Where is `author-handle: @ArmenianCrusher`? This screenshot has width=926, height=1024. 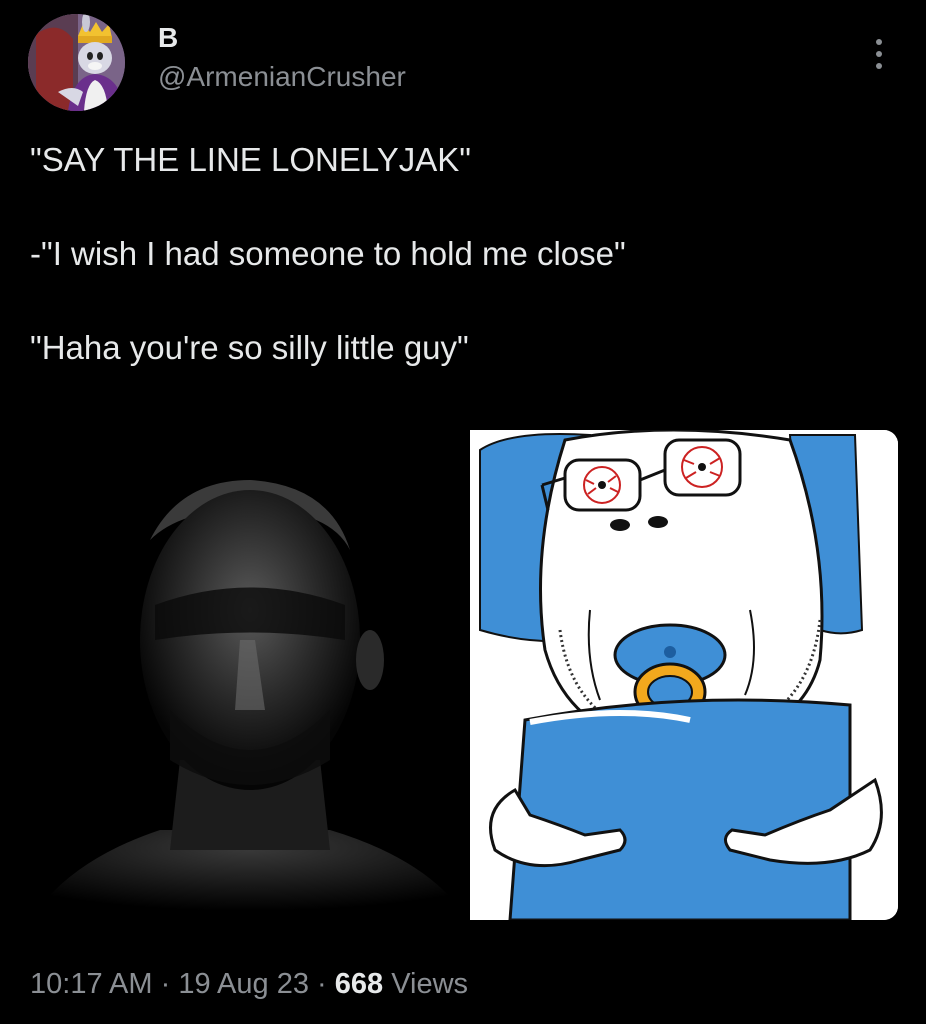
author-handle: @ArmenianCrusher is located at coordinates (282, 77).